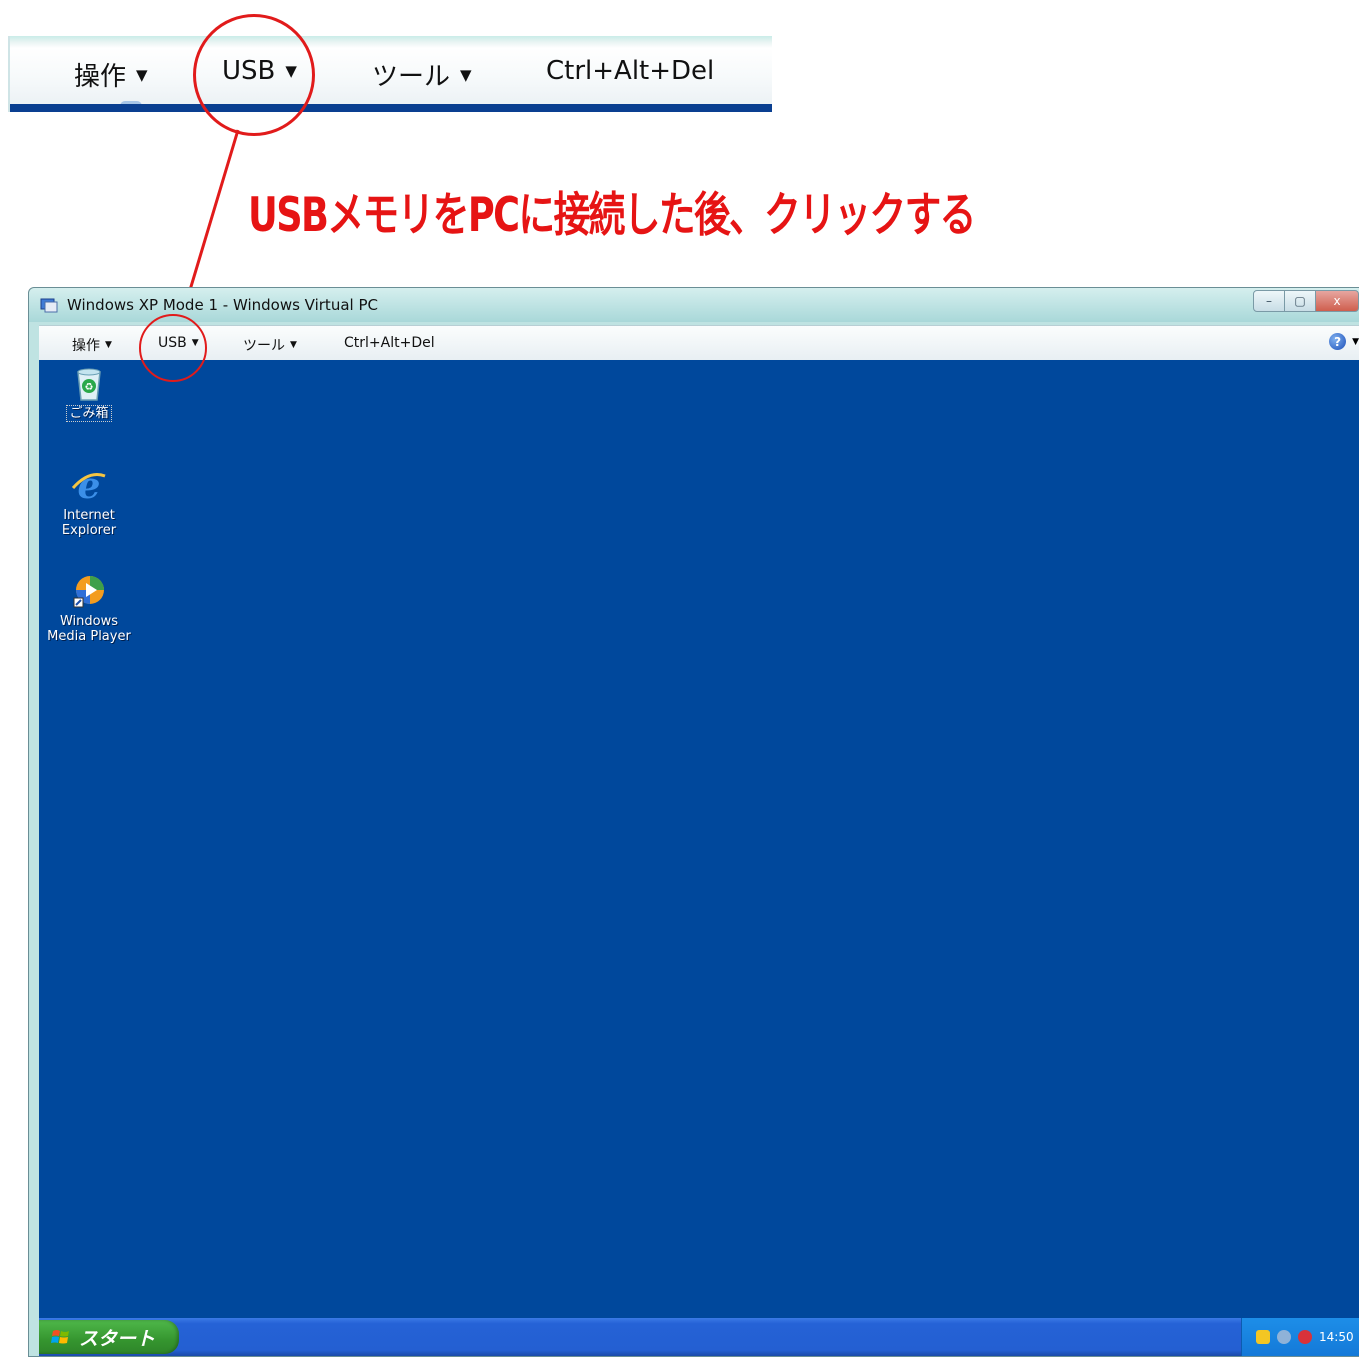 Image resolution: width=1359 pixels, height=1357 pixels. I want to click on svg-text: e, so click(89, 486).